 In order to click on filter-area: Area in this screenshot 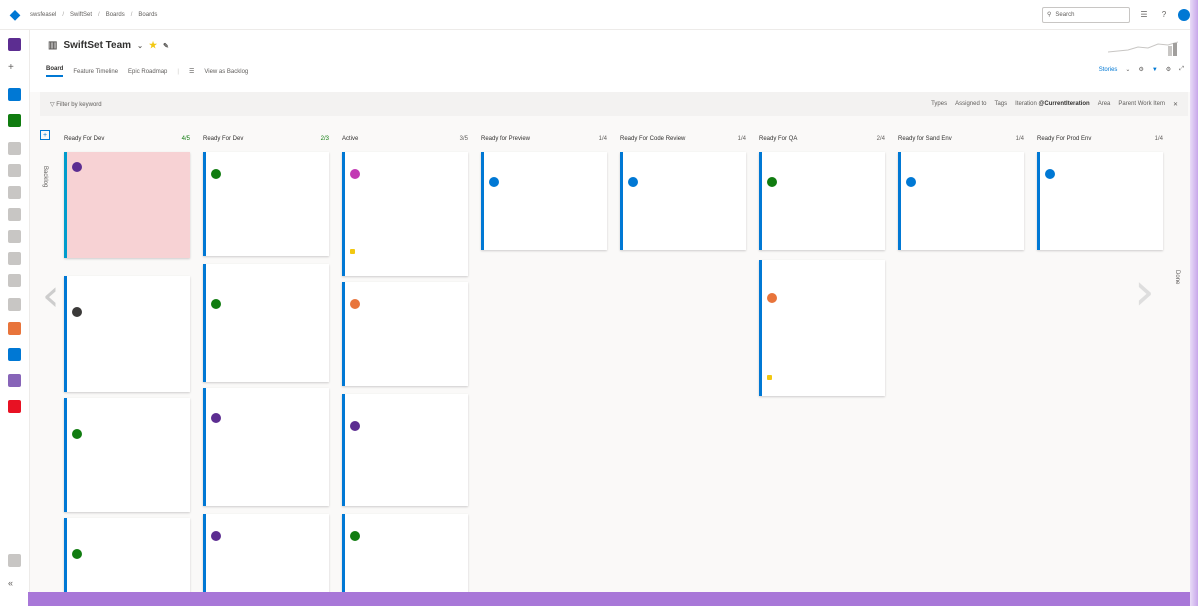, I will do `click(1104, 104)`.